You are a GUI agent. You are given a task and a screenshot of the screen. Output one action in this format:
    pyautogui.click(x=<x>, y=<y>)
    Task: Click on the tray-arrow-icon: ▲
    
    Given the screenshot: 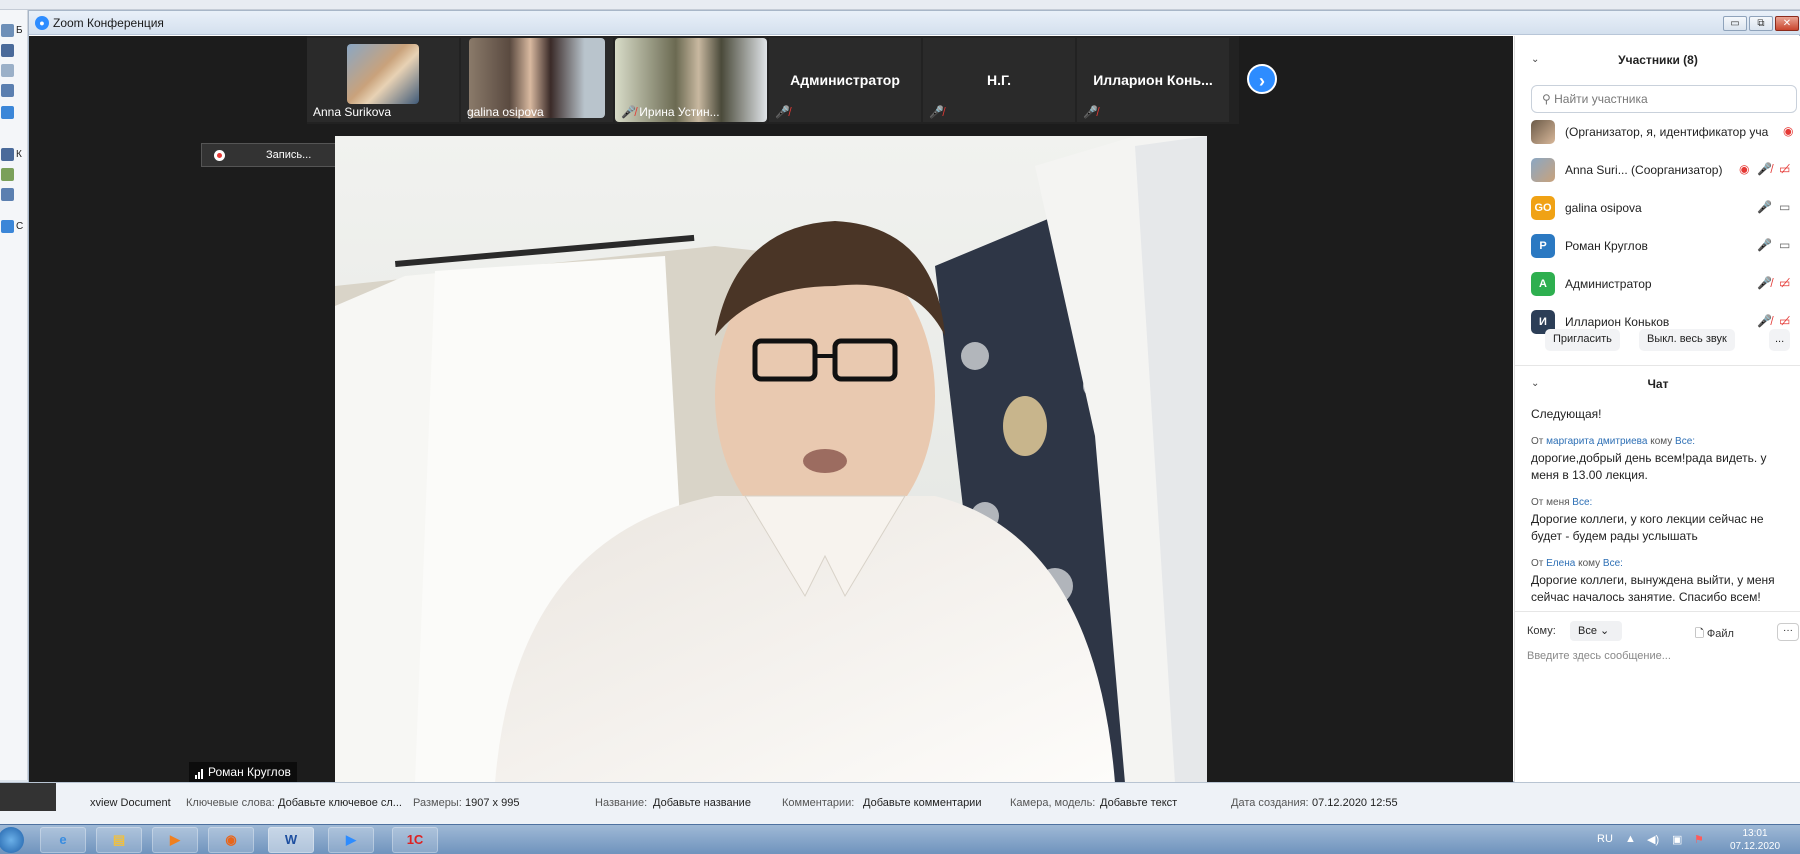 What is the action you would take?
    pyautogui.click(x=1630, y=839)
    